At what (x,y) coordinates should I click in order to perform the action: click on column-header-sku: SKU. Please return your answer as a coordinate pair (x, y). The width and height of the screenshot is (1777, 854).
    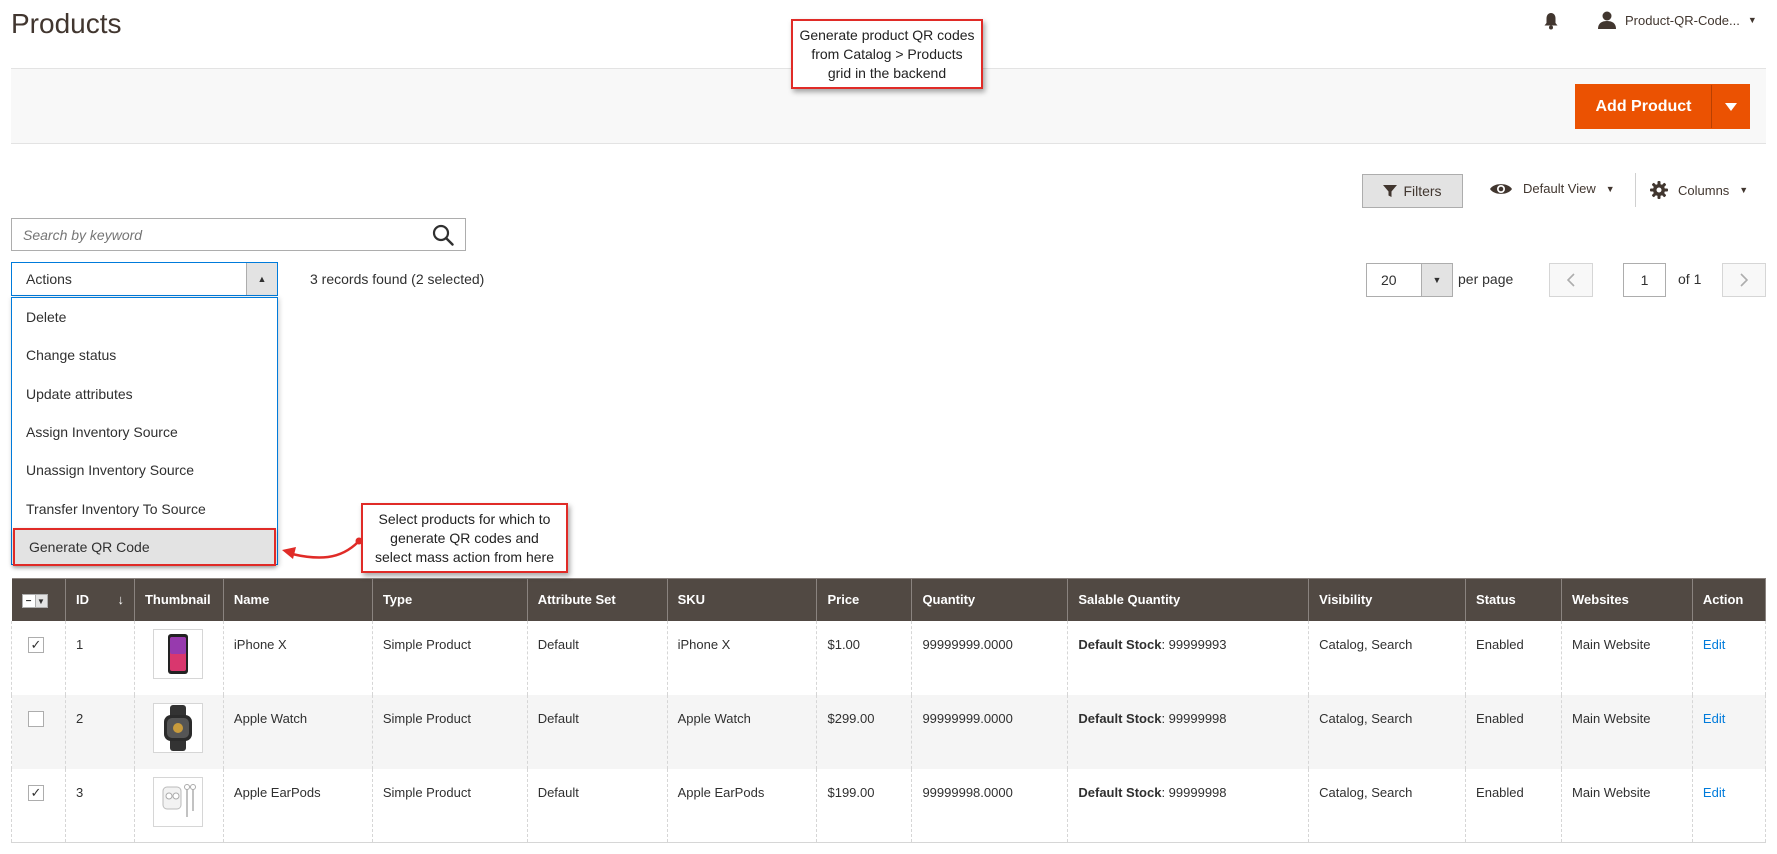
    Looking at the image, I should click on (742, 599).